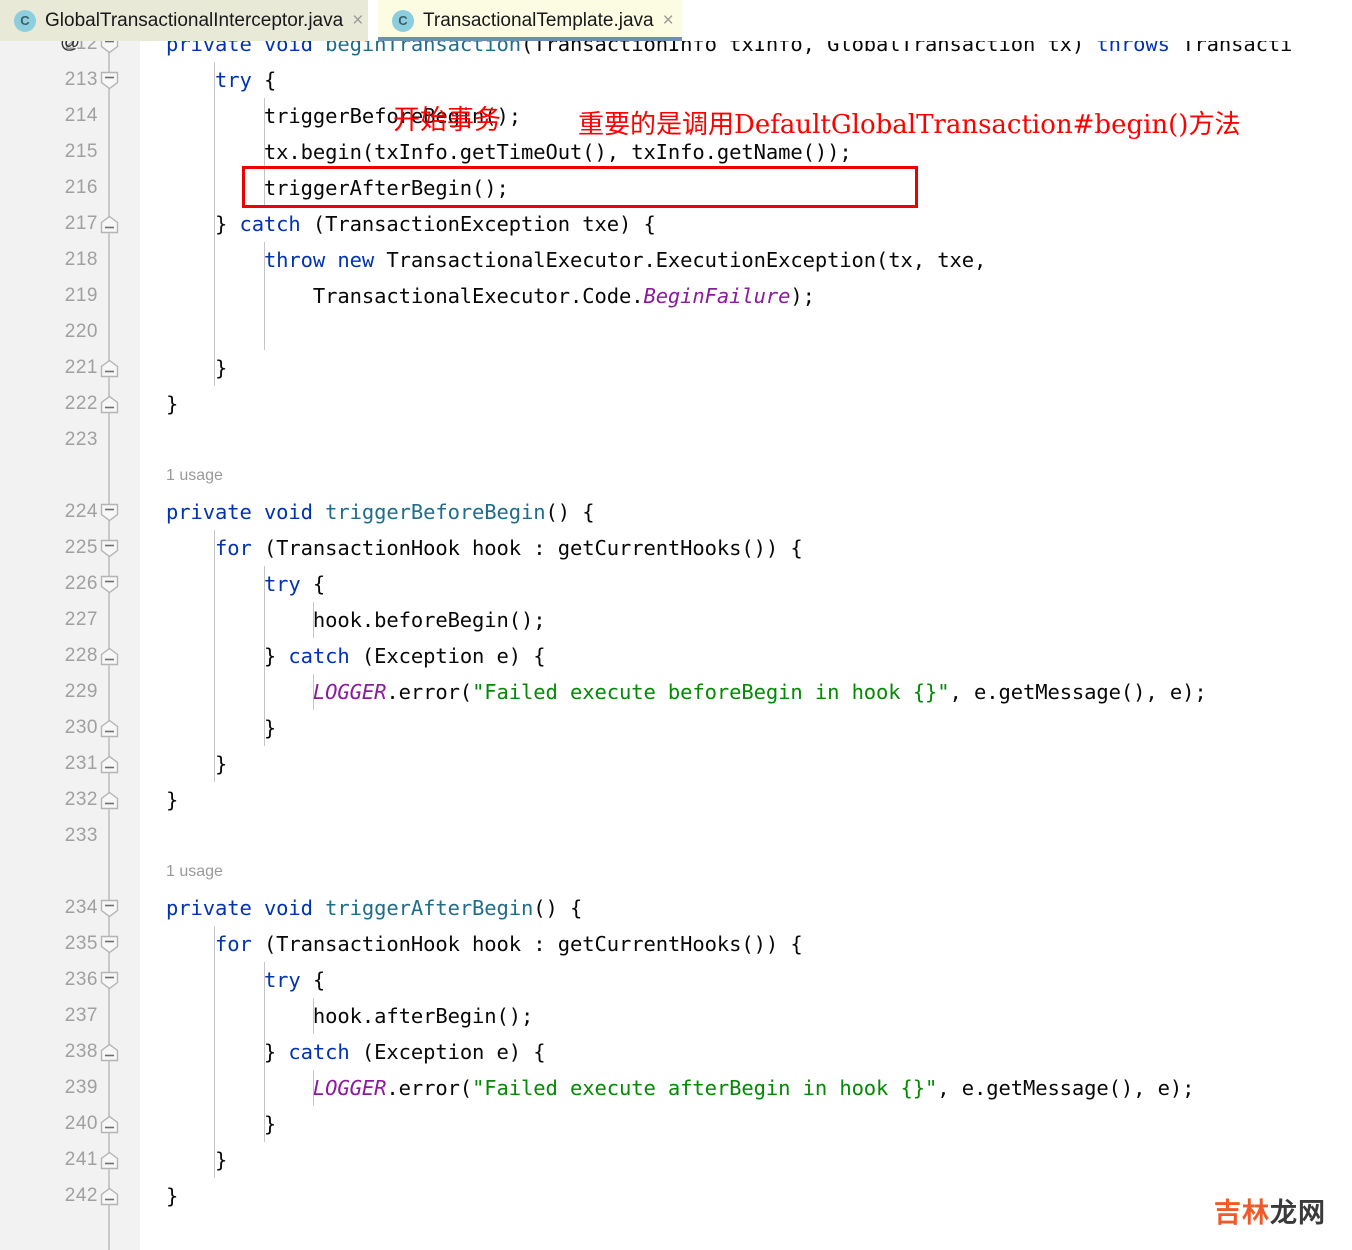 This screenshot has height=1250, width=1352. I want to click on code-line: 237 hook.afterBegin();, so click(676, 1016).